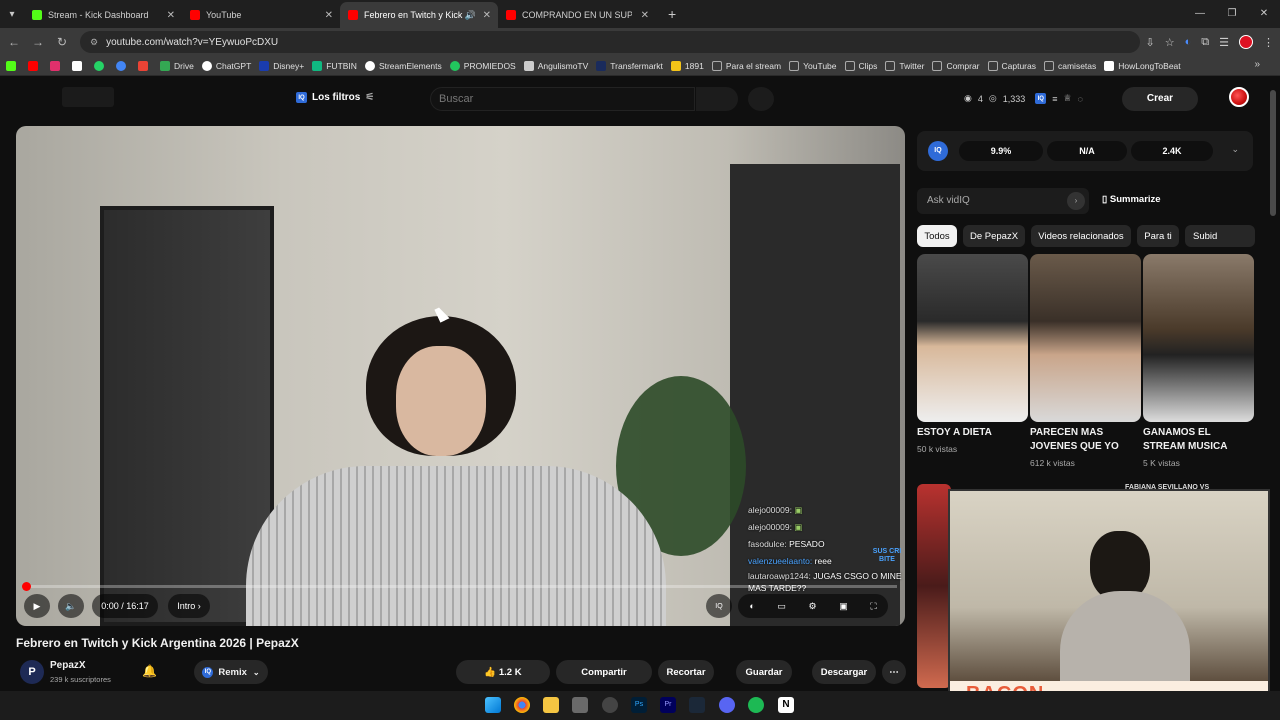 This screenshot has height=720, width=1280. I want to click on like-button: 👍 1.2 K, so click(503, 672).